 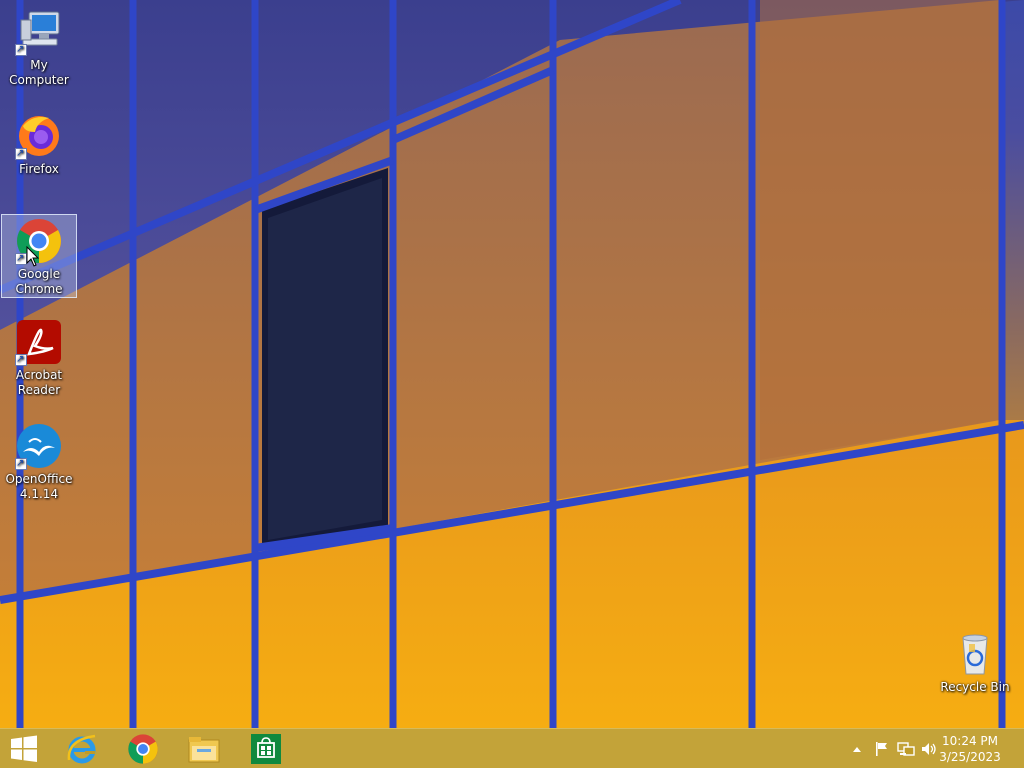 I want to click on firefox-icon, so click(x=39, y=136).